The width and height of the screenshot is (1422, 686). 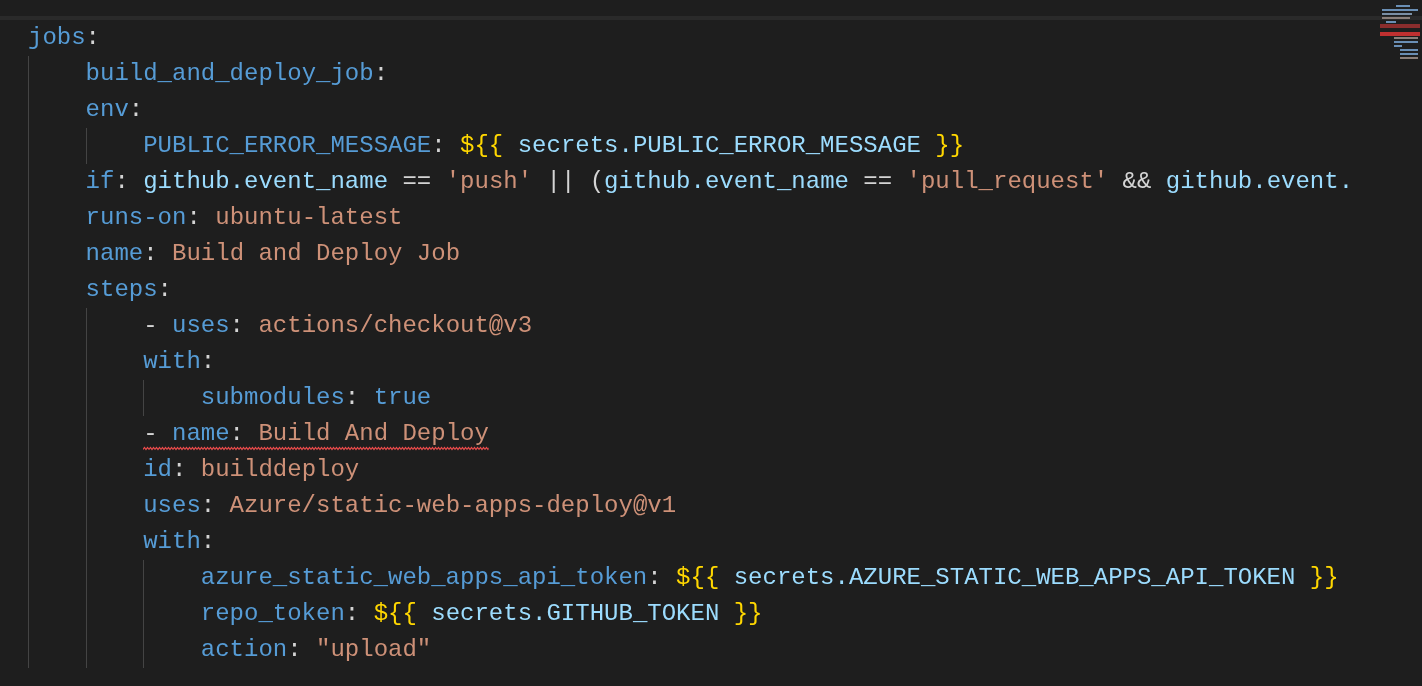 What do you see at coordinates (244, 649) in the screenshot?
I see `yaml-key: action` at bounding box center [244, 649].